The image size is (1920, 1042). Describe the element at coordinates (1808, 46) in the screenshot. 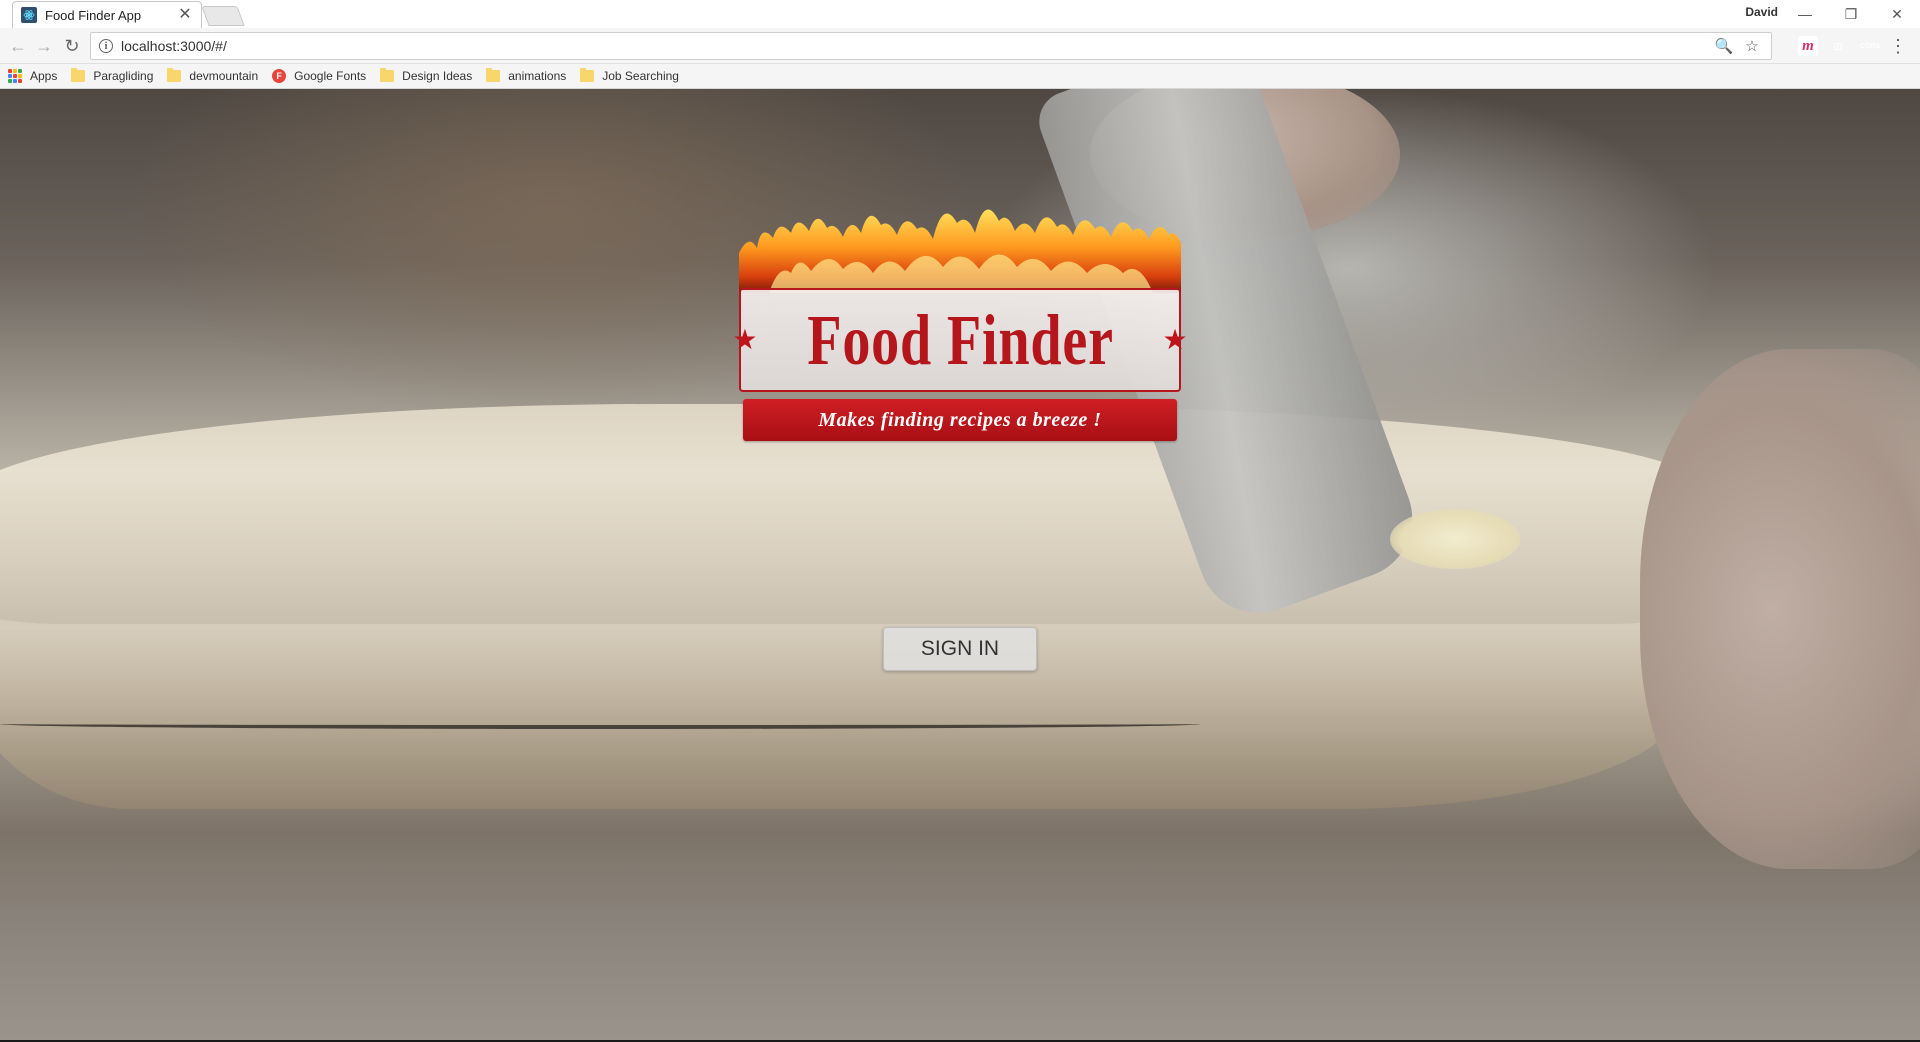

I see `m-extension-icon: m` at that location.